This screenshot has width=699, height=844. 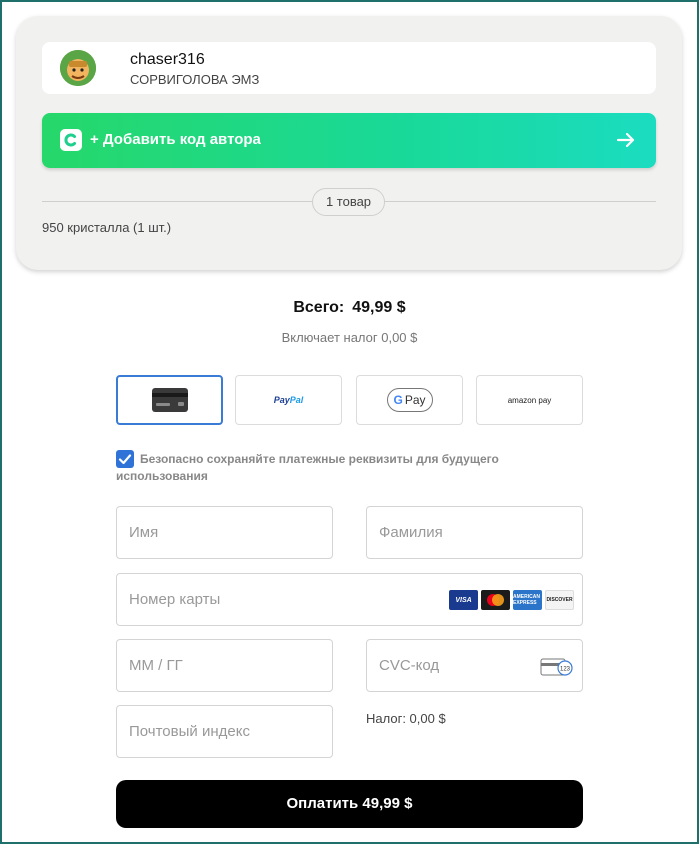 I want to click on save-details-checkbox, so click(x=125, y=459).